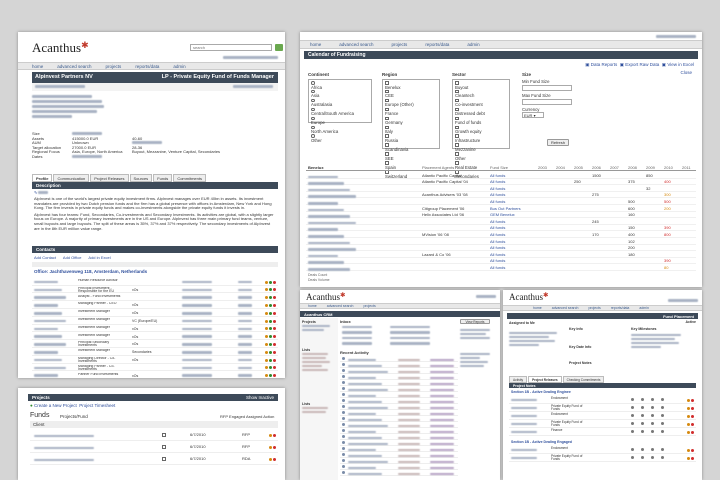 Image resolution: width=720 pixels, height=480 pixels. Describe the element at coordinates (155, 321) in the screenshot. I see `contact-row: Investment Manager VC (Europe/EU)` at that location.